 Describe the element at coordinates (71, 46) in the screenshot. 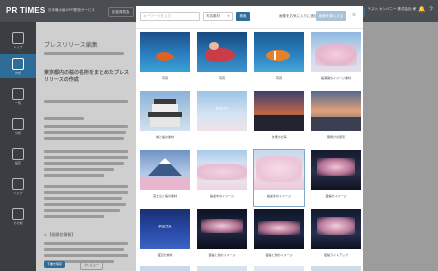

I see `editor-title: プレスリリース編集` at that location.